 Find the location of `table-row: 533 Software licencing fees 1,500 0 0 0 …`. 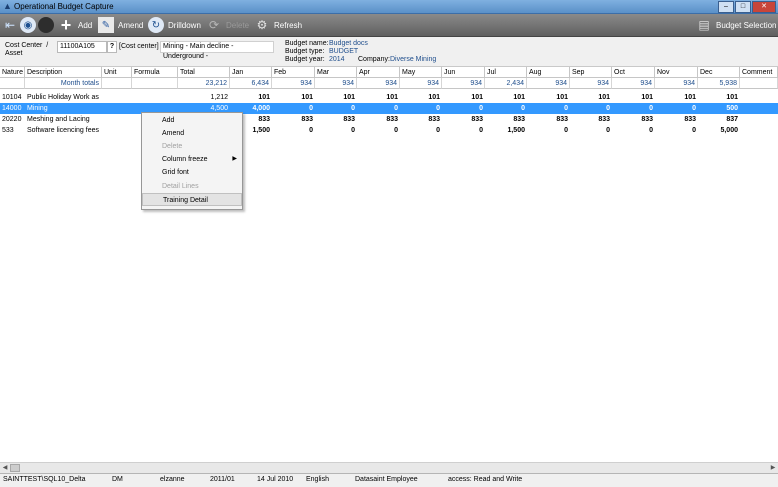

table-row: 533 Software licencing fees 1,500 0 0 0 … is located at coordinates (389, 130).